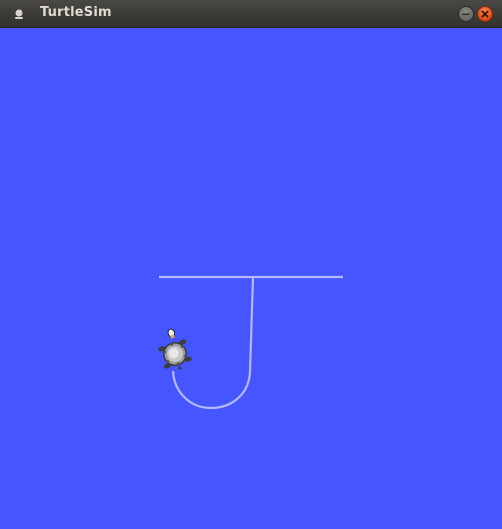 This screenshot has width=502, height=529. What do you see at coordinates (175, 349) in the screenshot?
I see `turtle` at bounding box center [175, 349].